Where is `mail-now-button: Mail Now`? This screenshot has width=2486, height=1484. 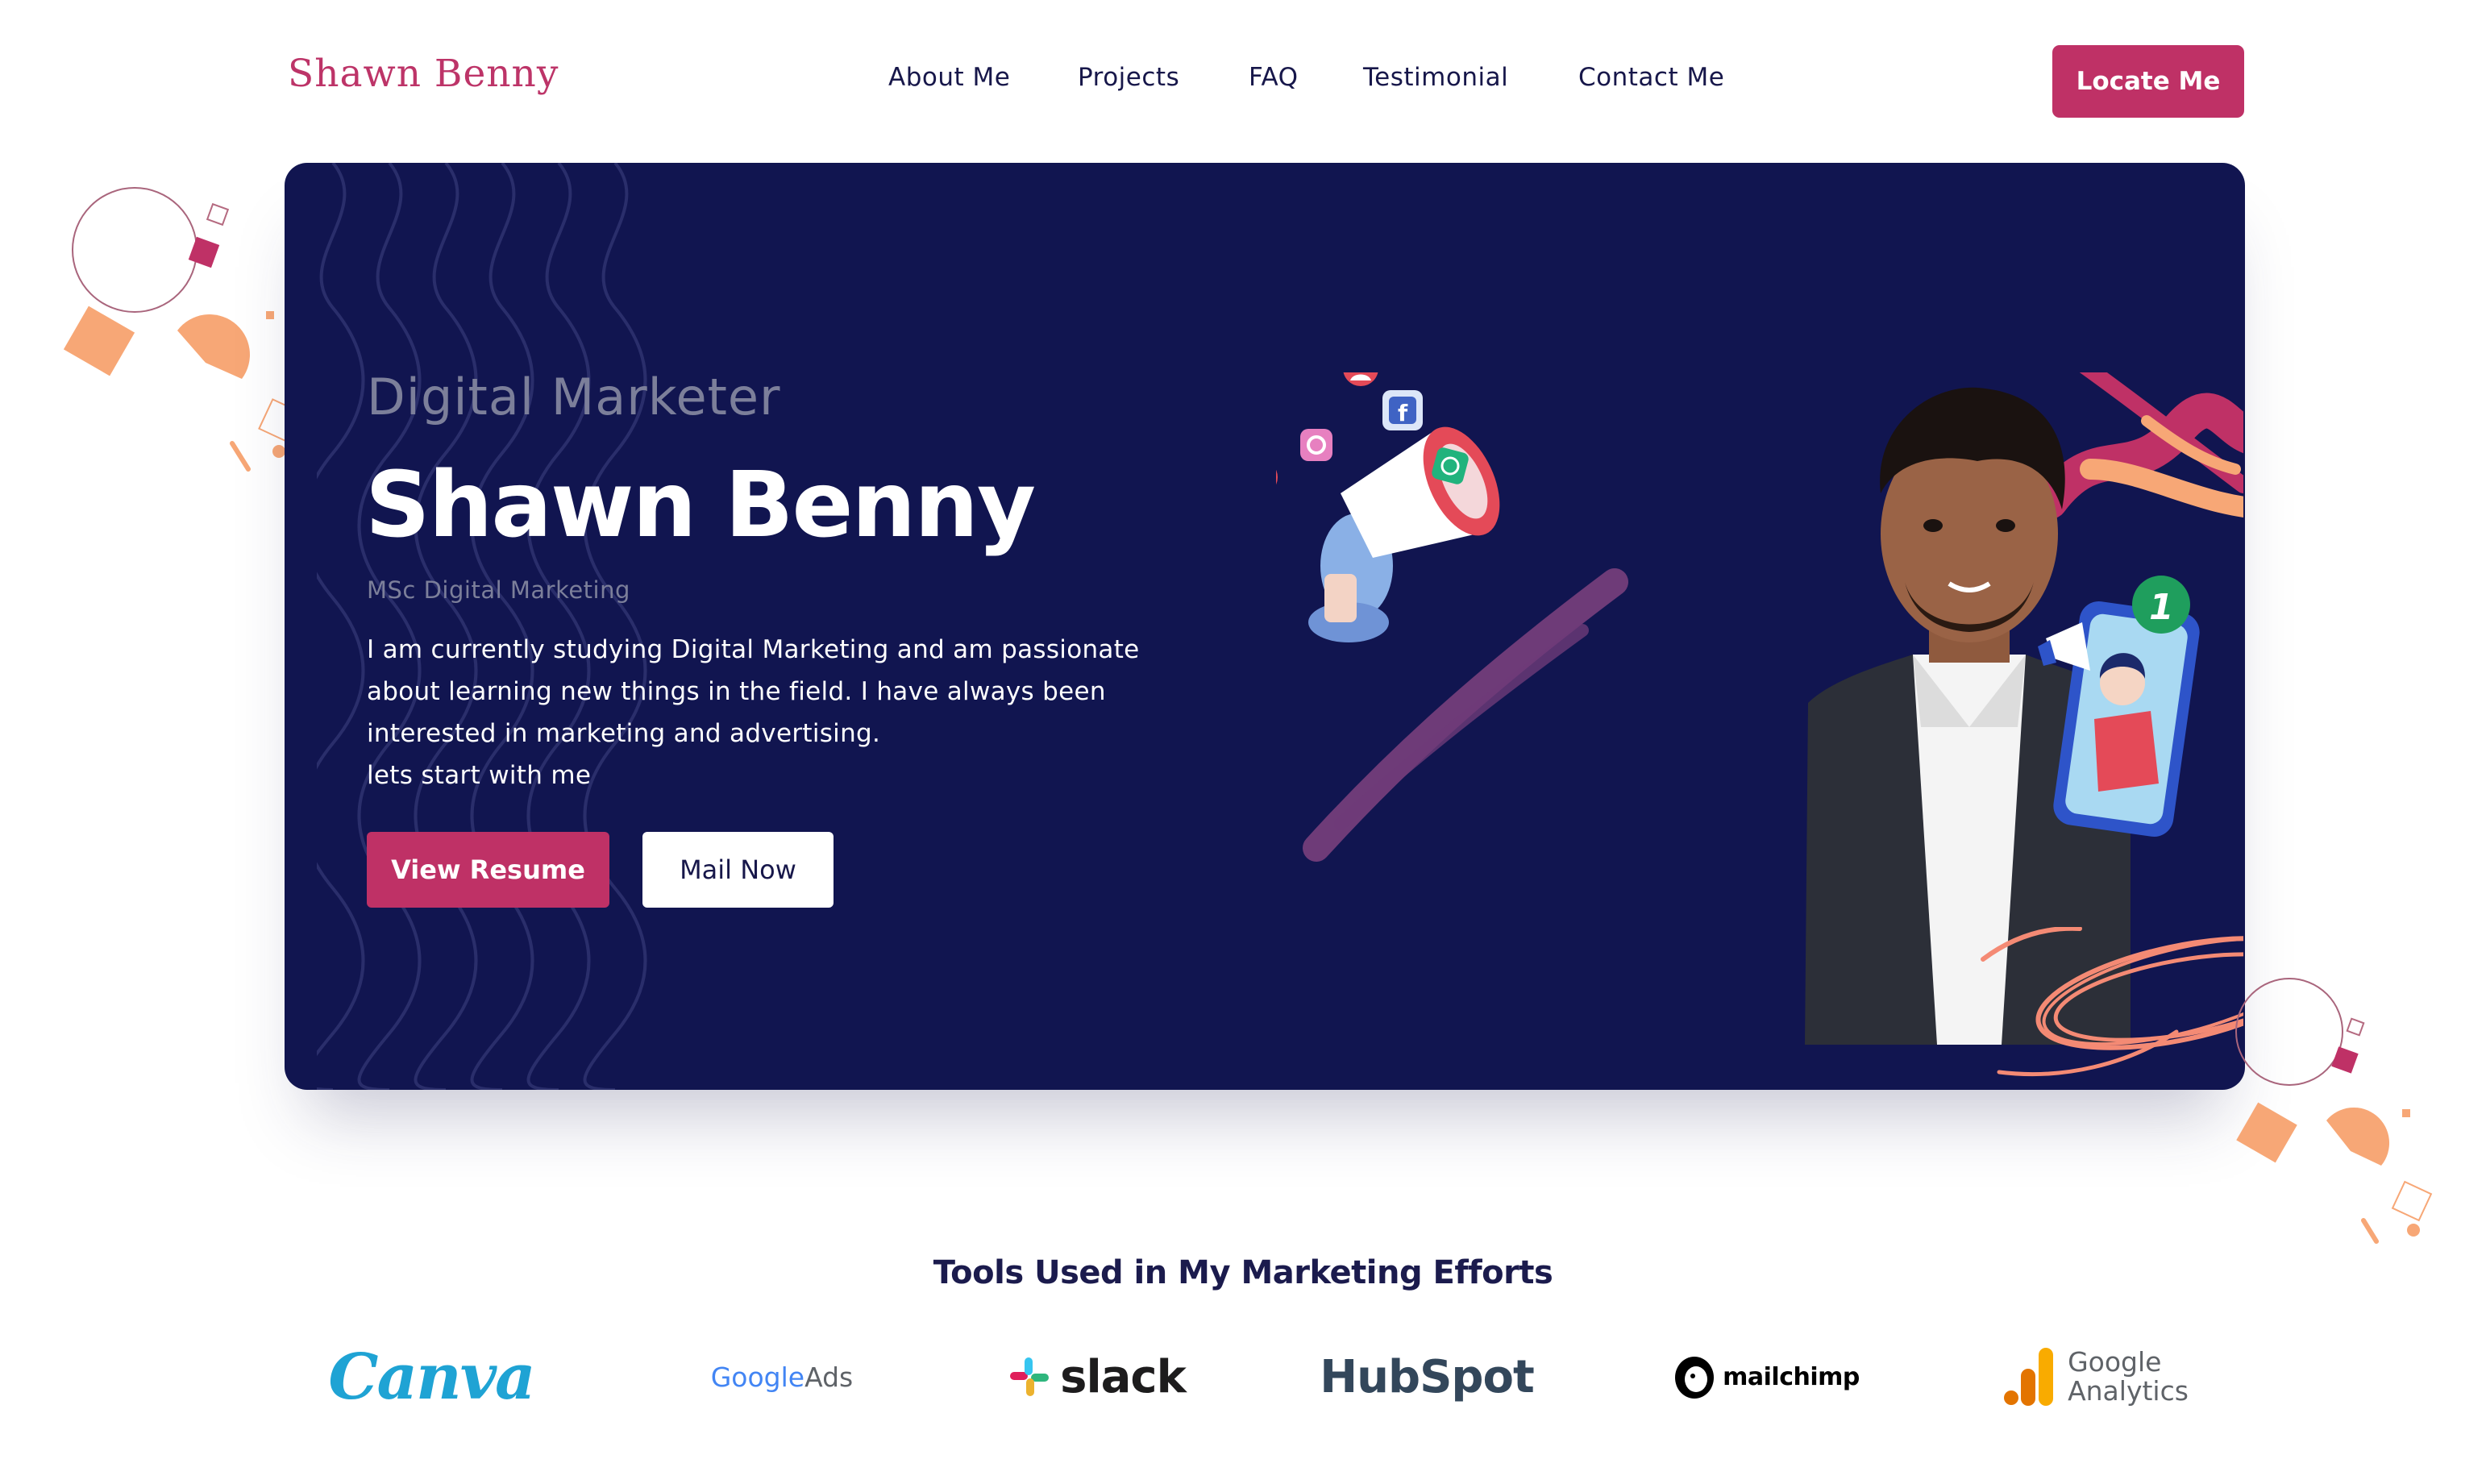 mail-now-button: Mail Now is located at coordinates (738, 870).